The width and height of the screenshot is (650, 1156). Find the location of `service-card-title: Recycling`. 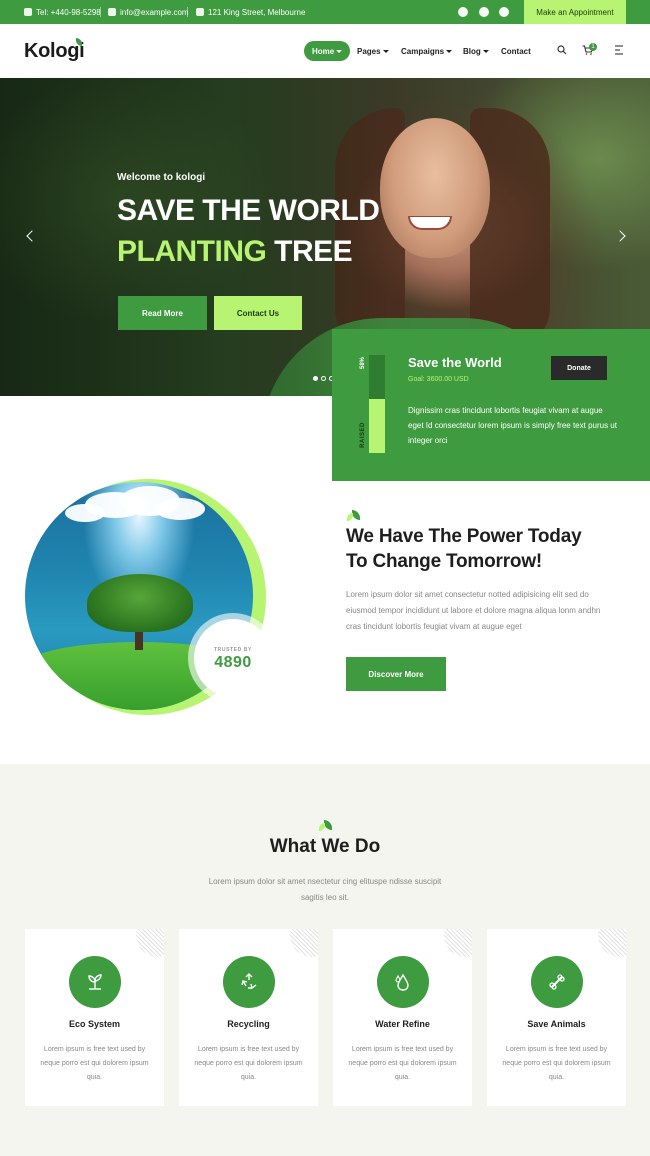

service-card-title: Recycling is located at coordinates (248, 1024).